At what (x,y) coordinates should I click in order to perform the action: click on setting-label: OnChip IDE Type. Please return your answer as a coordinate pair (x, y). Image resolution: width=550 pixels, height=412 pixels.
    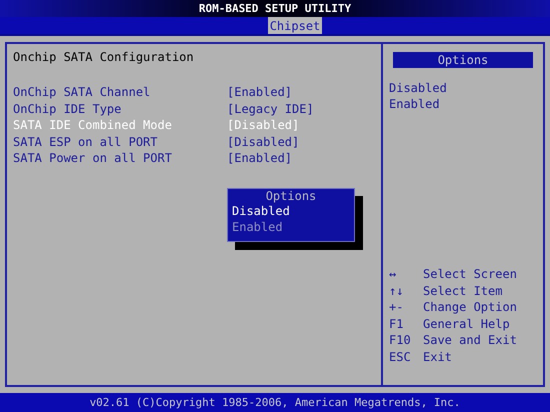
    Looking at the image, I should click on (120, 108).